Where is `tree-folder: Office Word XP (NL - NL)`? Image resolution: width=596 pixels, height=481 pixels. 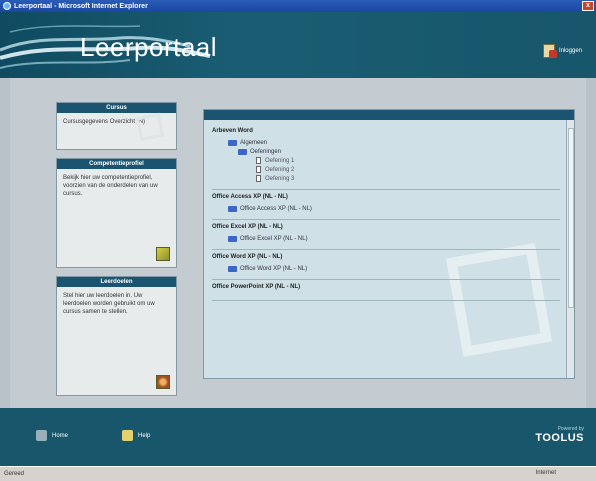 tree-folder: Office Word XP (NL - NL) is located at coordinates (394, 268).